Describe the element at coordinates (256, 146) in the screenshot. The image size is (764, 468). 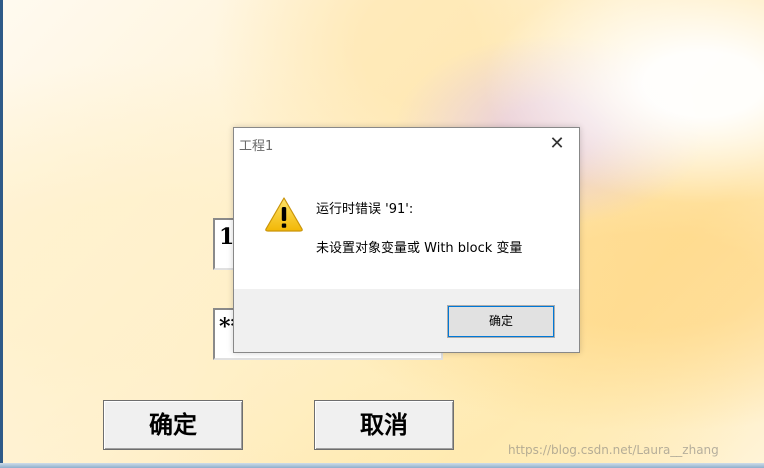
I see `dialog-title: 工程1` at that location.